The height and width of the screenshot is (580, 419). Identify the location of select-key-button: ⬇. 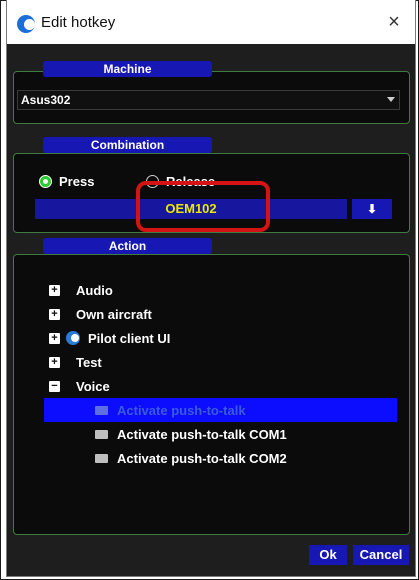
(372, 209).